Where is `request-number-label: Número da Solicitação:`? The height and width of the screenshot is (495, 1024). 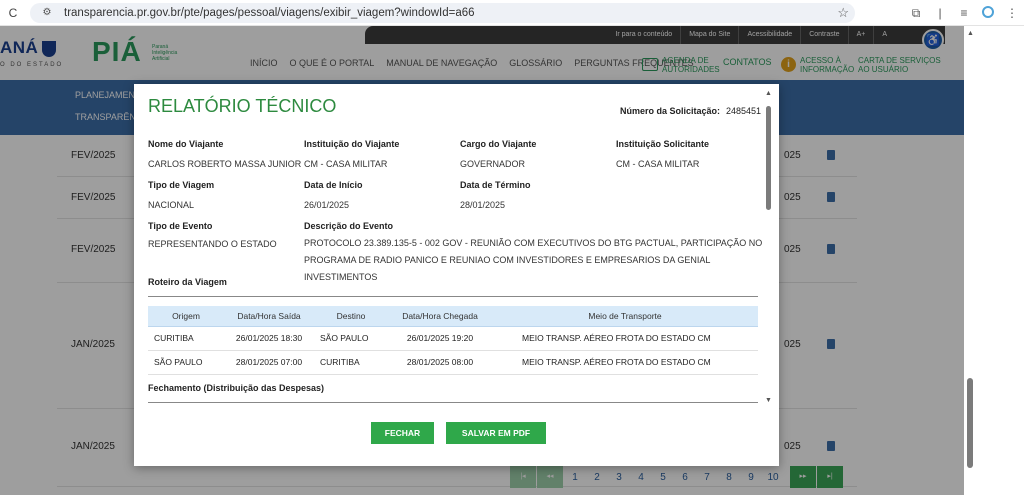
request-number-label: Número da Solicitação: is located at coordinates (670, 111).